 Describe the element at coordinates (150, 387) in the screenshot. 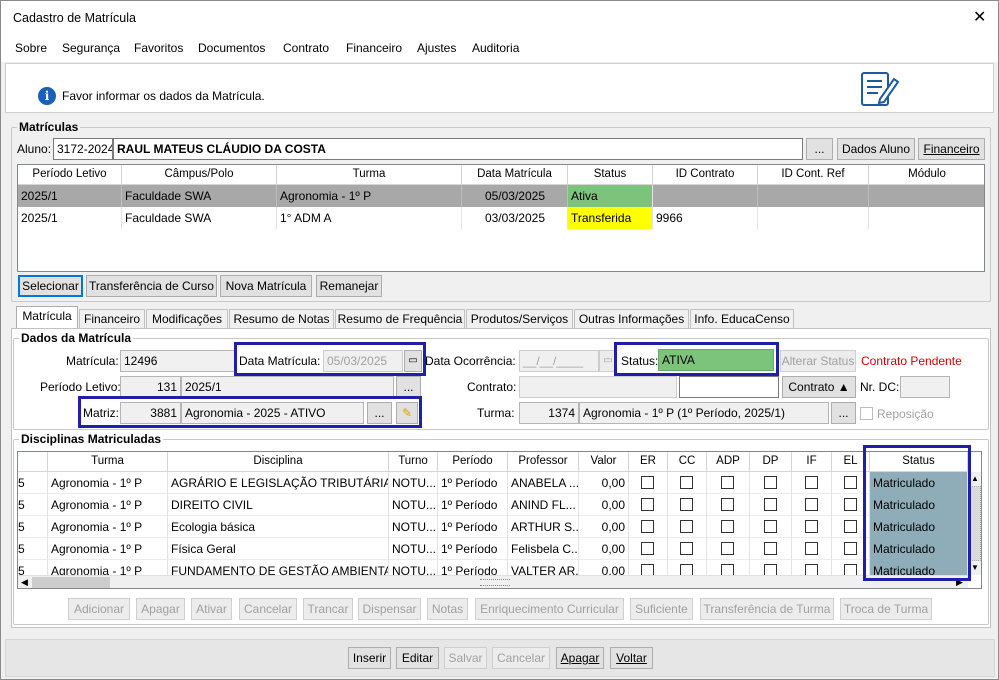

I see `periodo-code-field: 131` at that location.